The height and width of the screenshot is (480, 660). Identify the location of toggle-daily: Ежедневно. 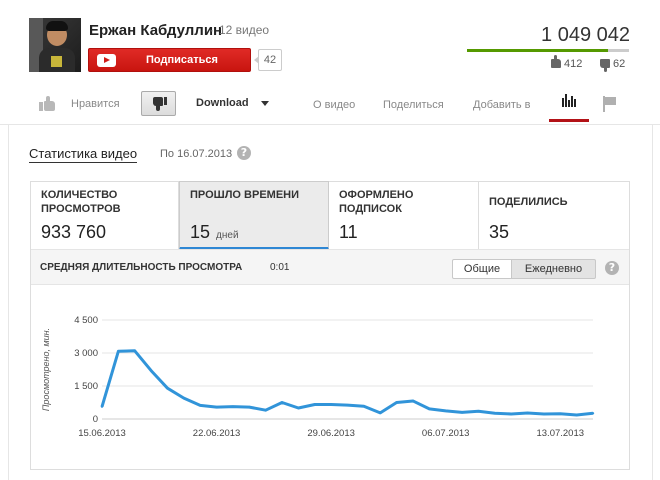
(553, 269).